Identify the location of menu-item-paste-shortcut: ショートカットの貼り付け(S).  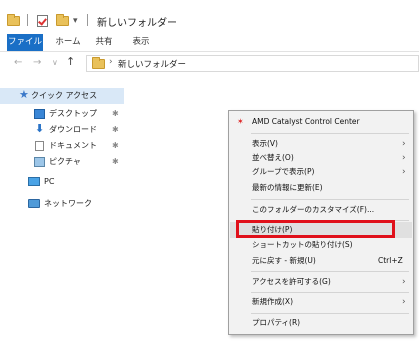
(321, 245).